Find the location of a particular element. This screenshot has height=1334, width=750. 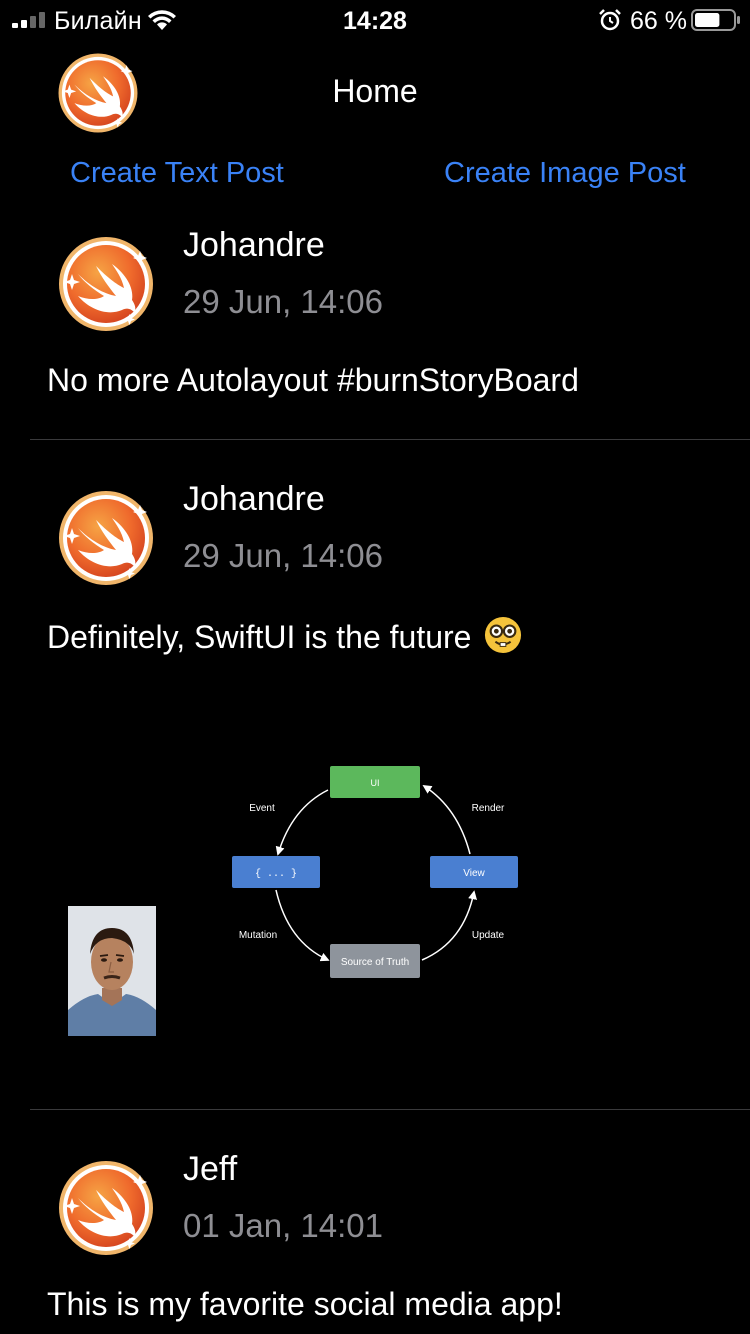

diagram-edge-update: Update is located at coordinates (488, 935).